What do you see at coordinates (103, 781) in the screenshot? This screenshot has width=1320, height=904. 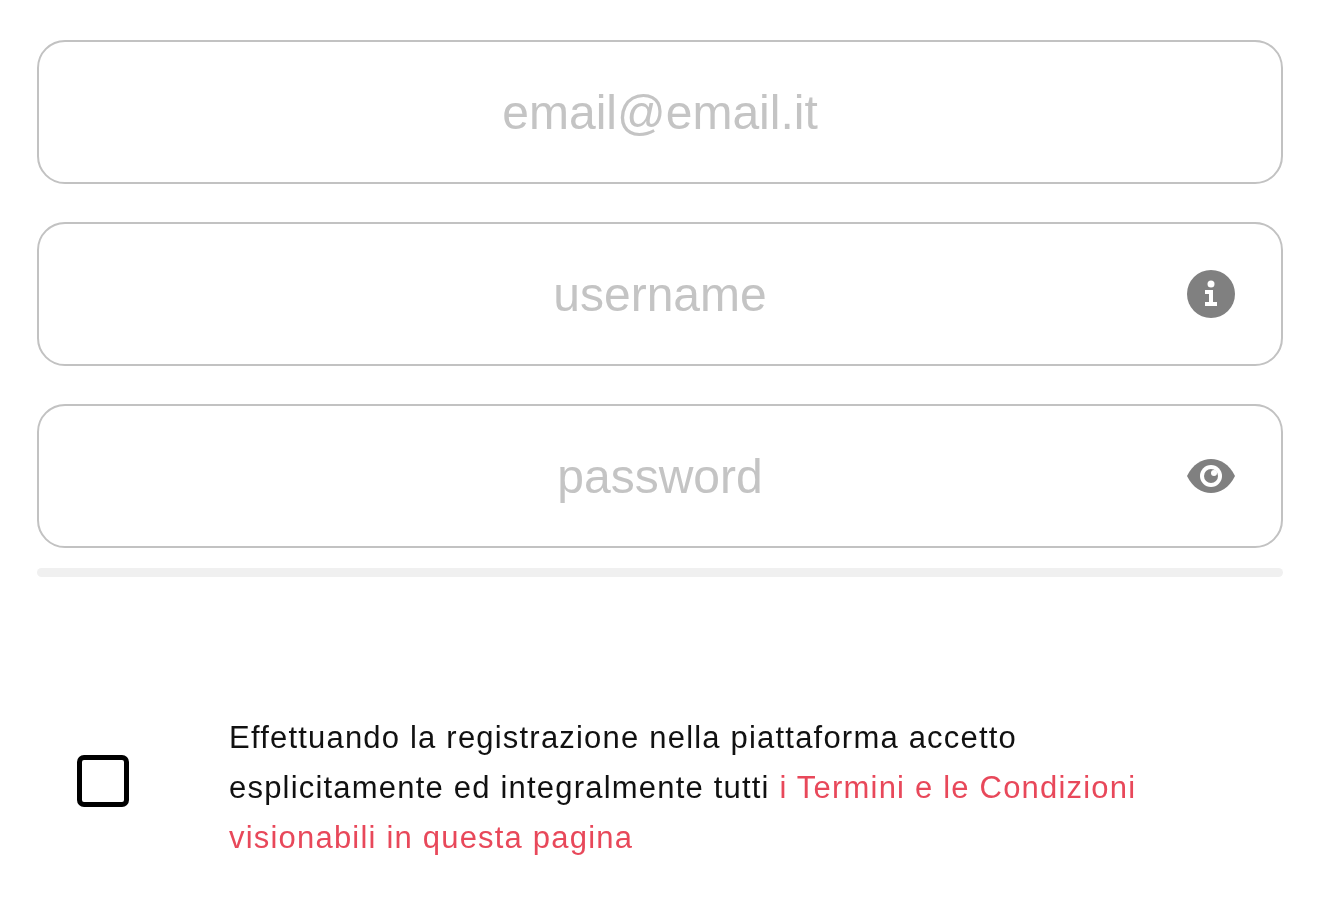 I see `checkbox` at bounding box center [103, 781].